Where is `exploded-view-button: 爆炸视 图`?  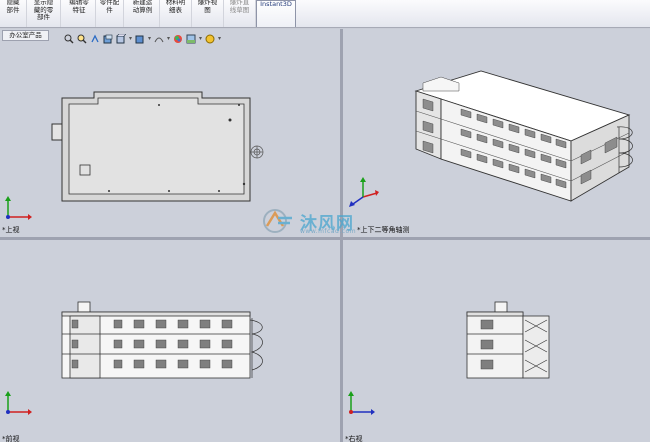
exploded-view-button: 爆炸视 图 is located at coordinates (208, 13).